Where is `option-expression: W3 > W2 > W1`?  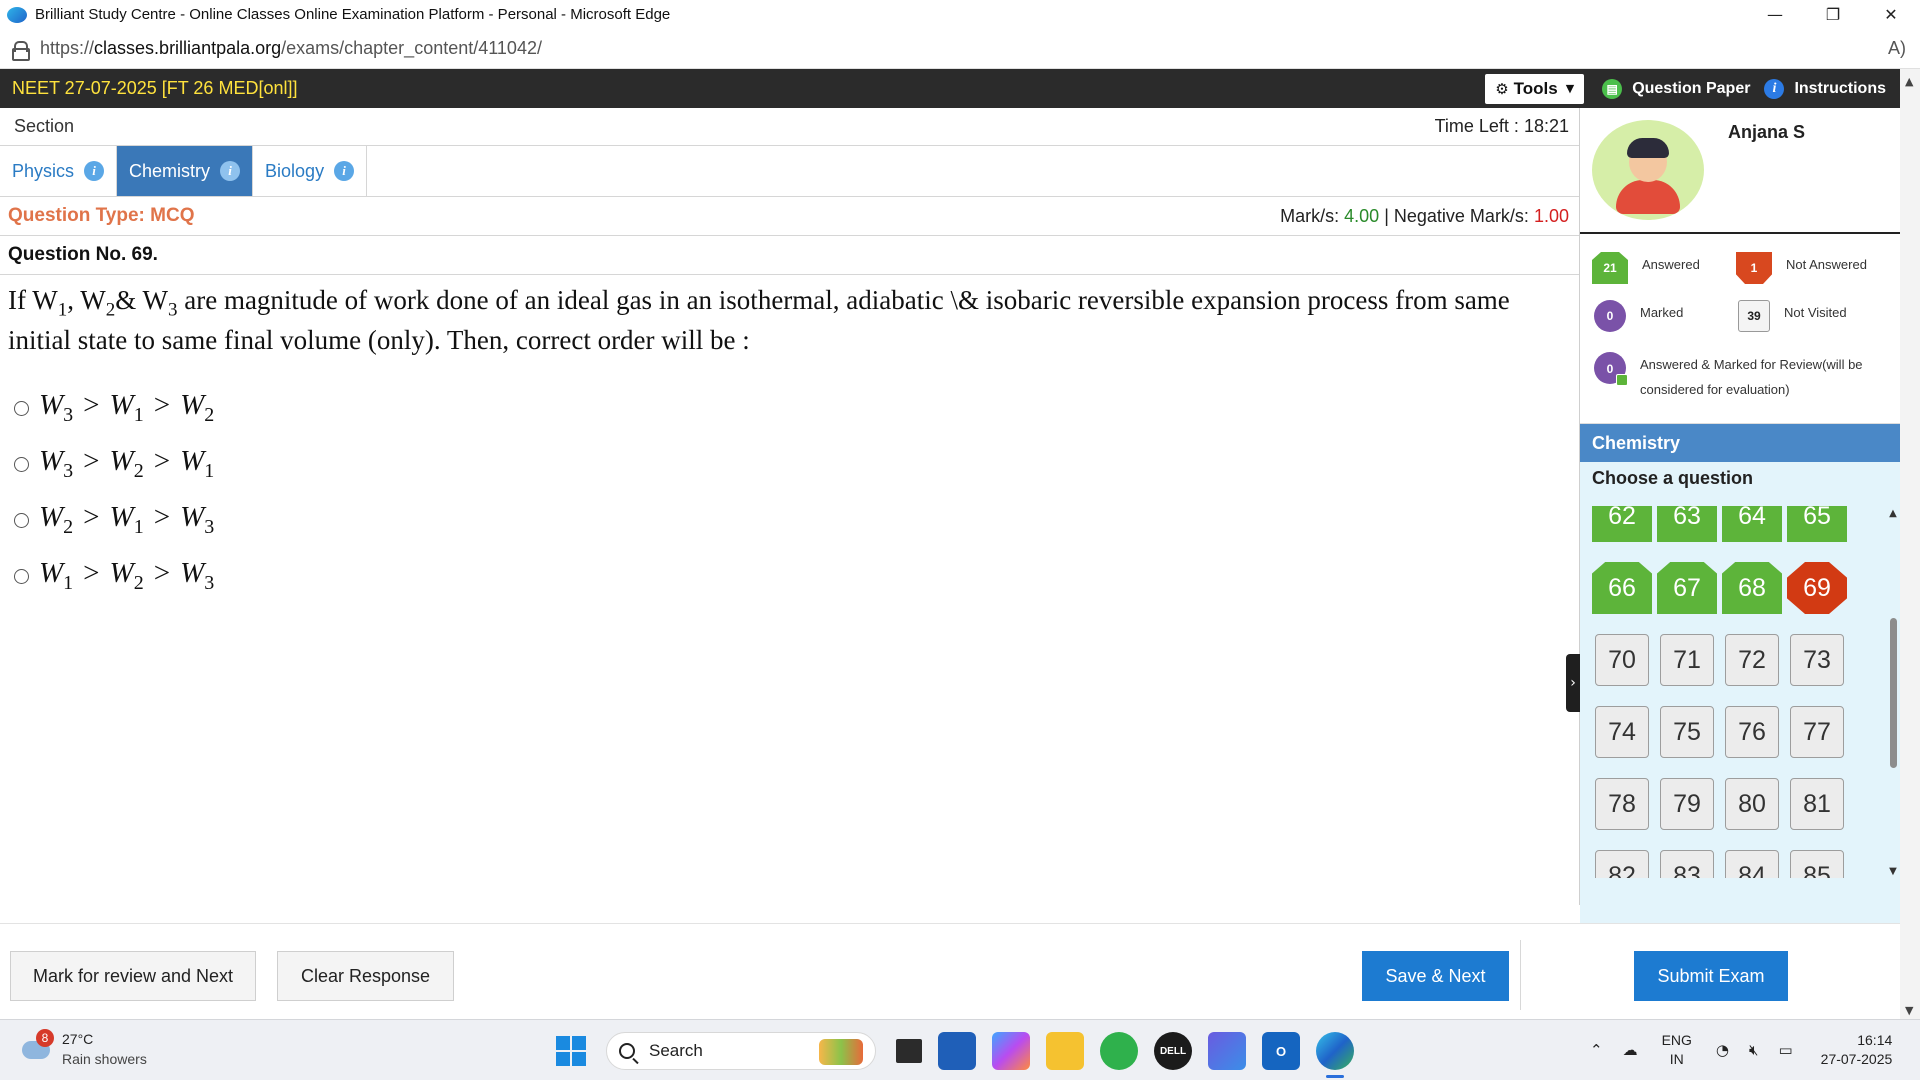 option-expression: W3 > W2 > W1 is located at coordinates (126, 464).